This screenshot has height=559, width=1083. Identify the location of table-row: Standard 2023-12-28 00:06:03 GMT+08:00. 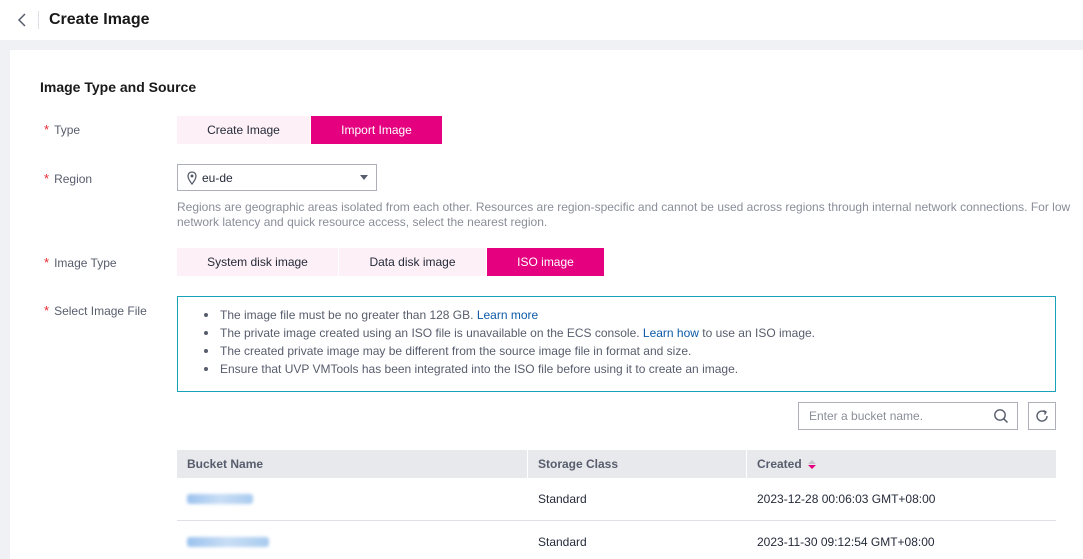
(616, 499).